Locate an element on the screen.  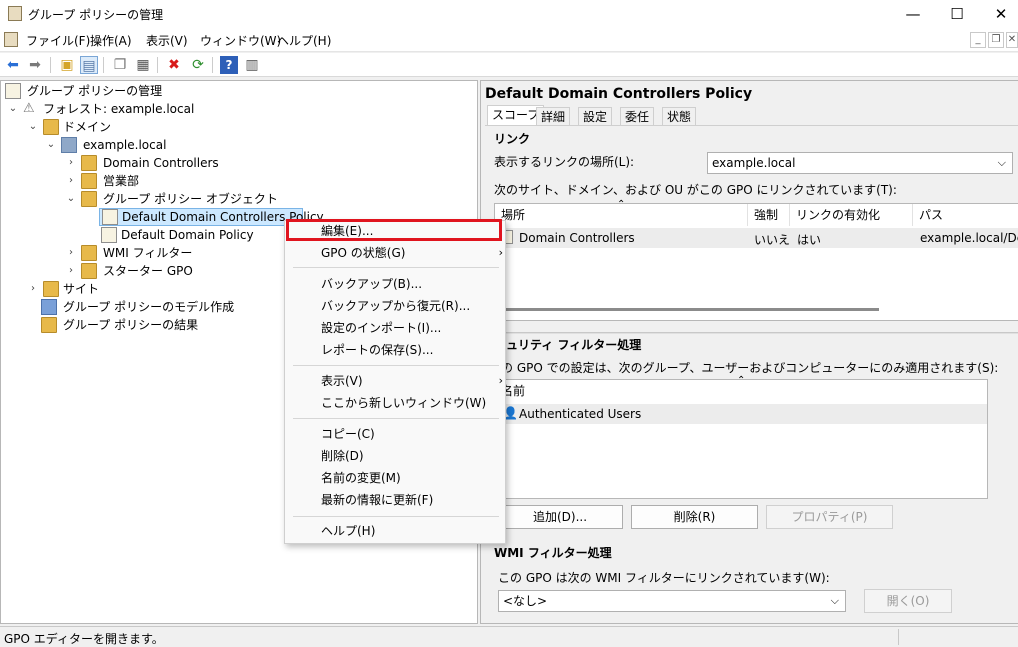
window-title: グループ ポリシーの管理 is located at coordinates (96, 15).